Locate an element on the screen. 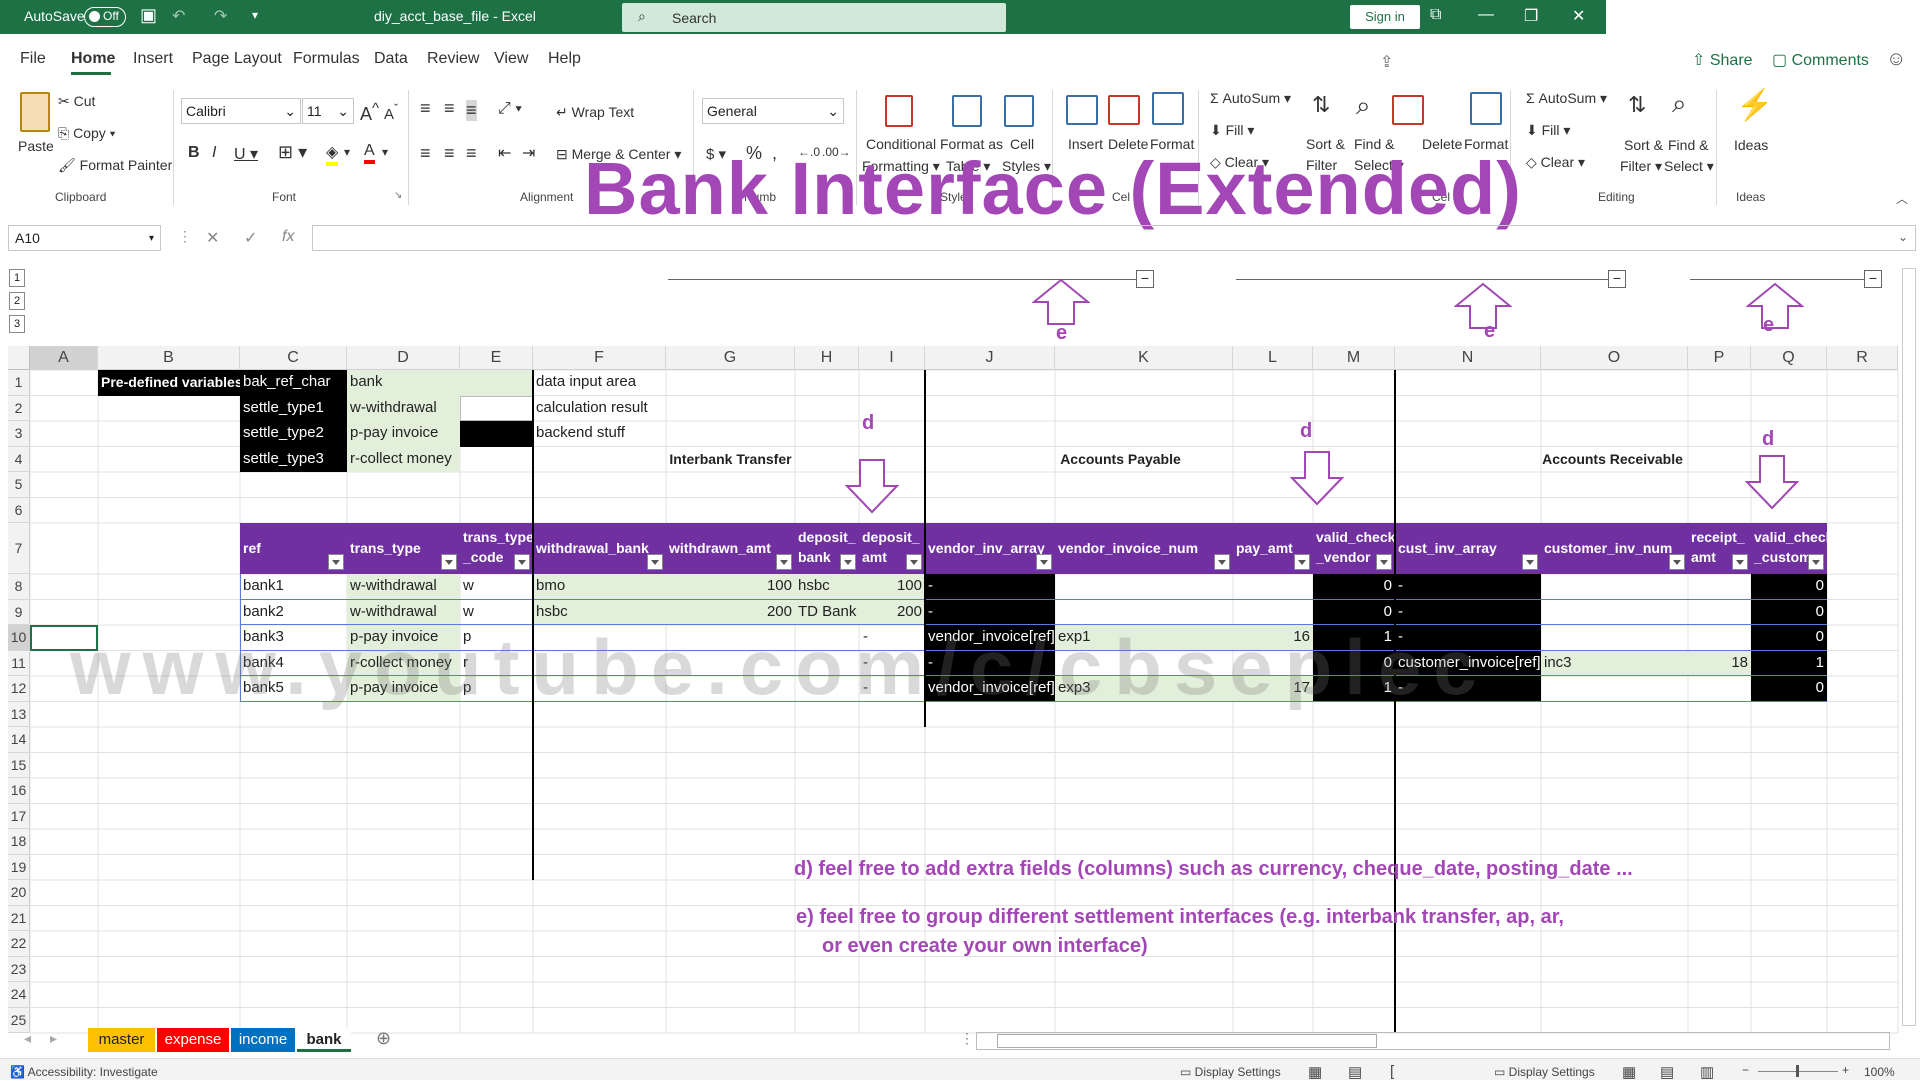 This screenshot has width=1920, height=1081. copy-button: ⎘ Copy ▾ is located at coordinates (87, 133).